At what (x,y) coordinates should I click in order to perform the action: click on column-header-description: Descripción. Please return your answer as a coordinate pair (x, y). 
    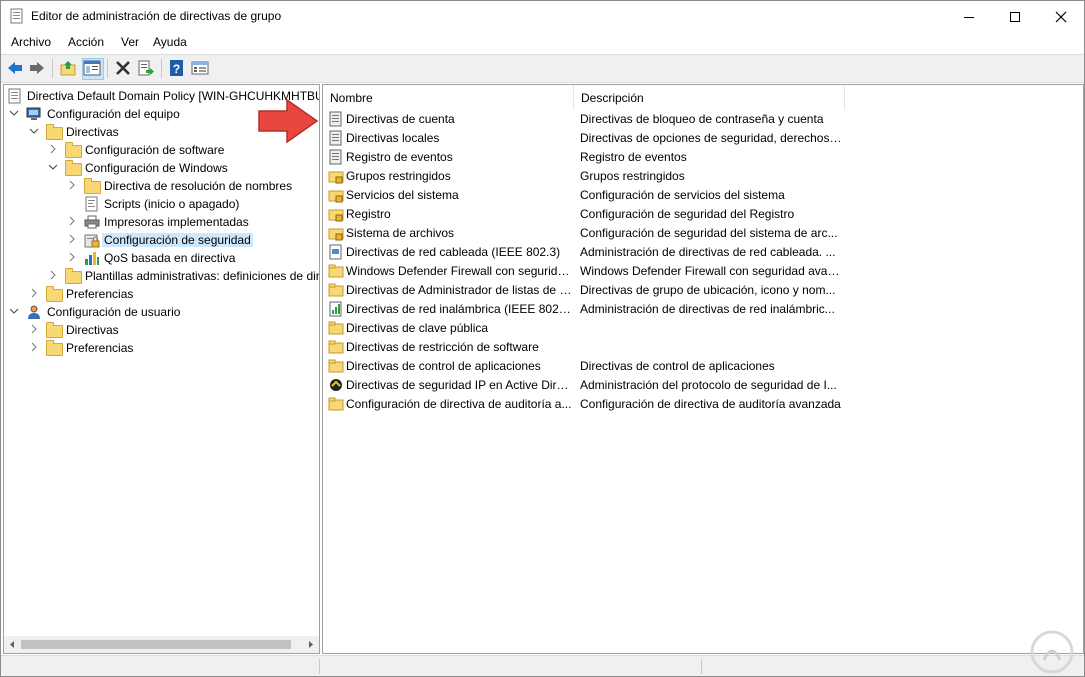
    Looking at the image, I should click on (709, 97).